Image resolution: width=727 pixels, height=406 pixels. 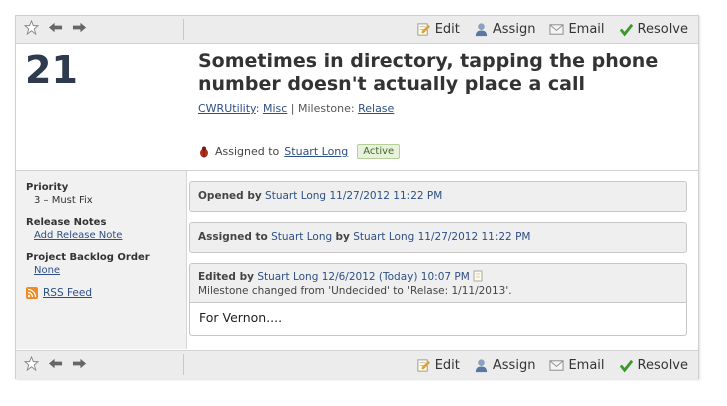 I want to click on event-action: Opened by, so click(x=230, y=196).